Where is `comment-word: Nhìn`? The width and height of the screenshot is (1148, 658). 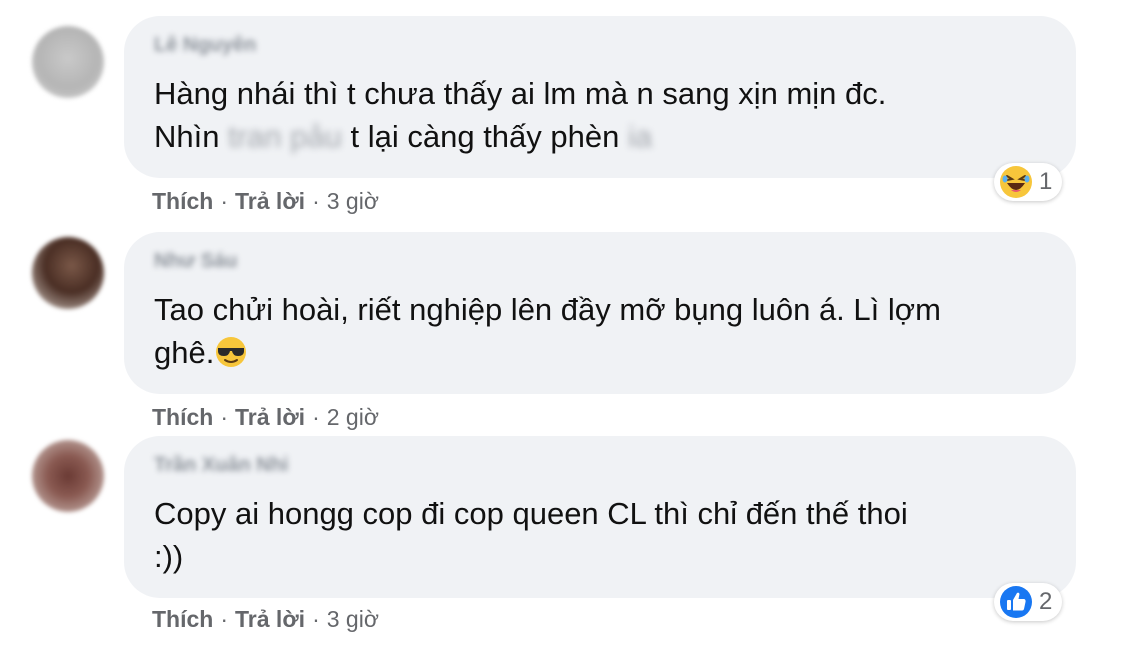 comment-word: Nhìn is located at coordinates (187, 136).